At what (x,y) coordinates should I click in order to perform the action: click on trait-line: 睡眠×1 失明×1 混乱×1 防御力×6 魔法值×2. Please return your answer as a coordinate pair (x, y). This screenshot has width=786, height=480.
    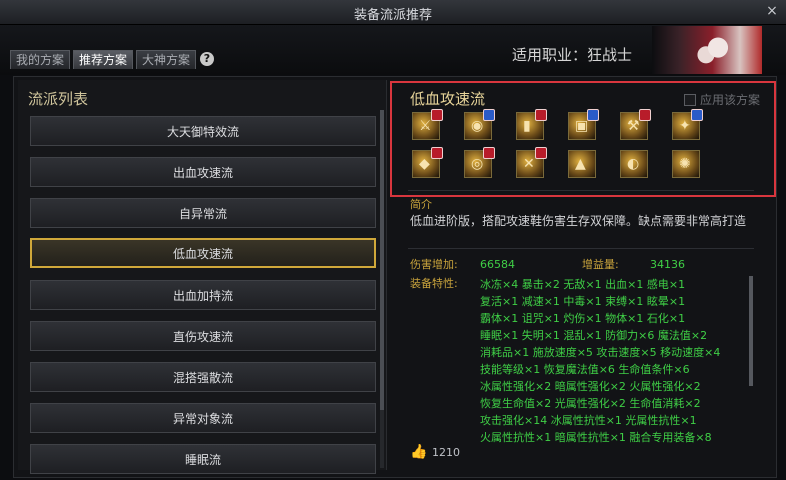
    Looking at the image, I should click on (594, 335).